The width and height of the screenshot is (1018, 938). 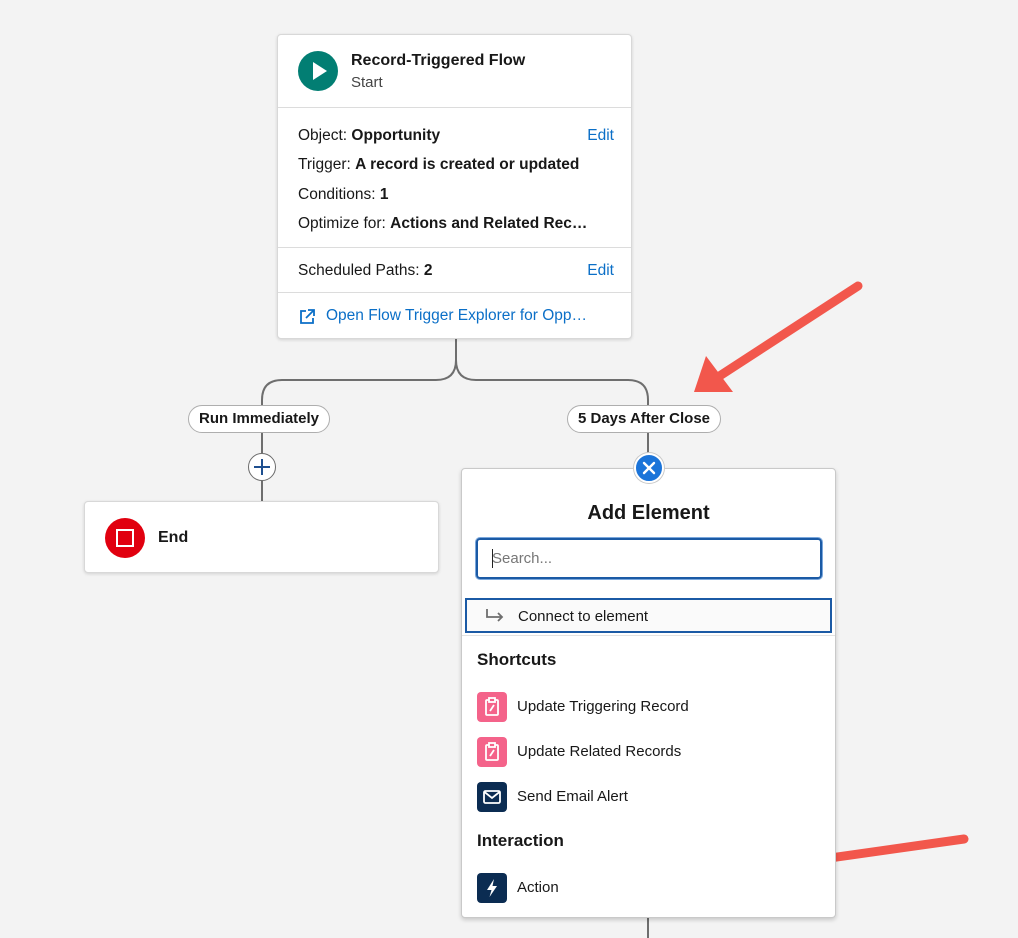 What do you see at coordinates (644, 419) in the screenshot?
I see `path-label-5-days-after-close: 5 Days After Close` at bounding box center [644, 419].